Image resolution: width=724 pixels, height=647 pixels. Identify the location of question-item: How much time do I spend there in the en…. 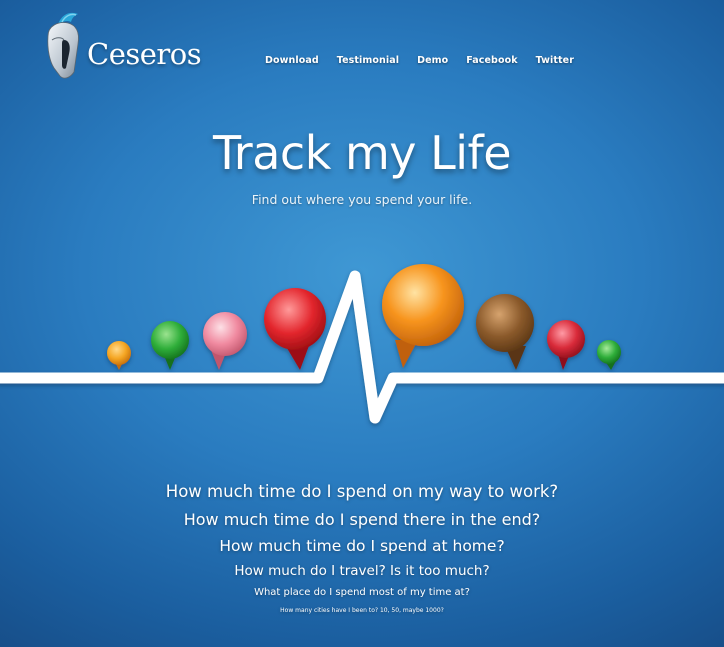
(362, 519).